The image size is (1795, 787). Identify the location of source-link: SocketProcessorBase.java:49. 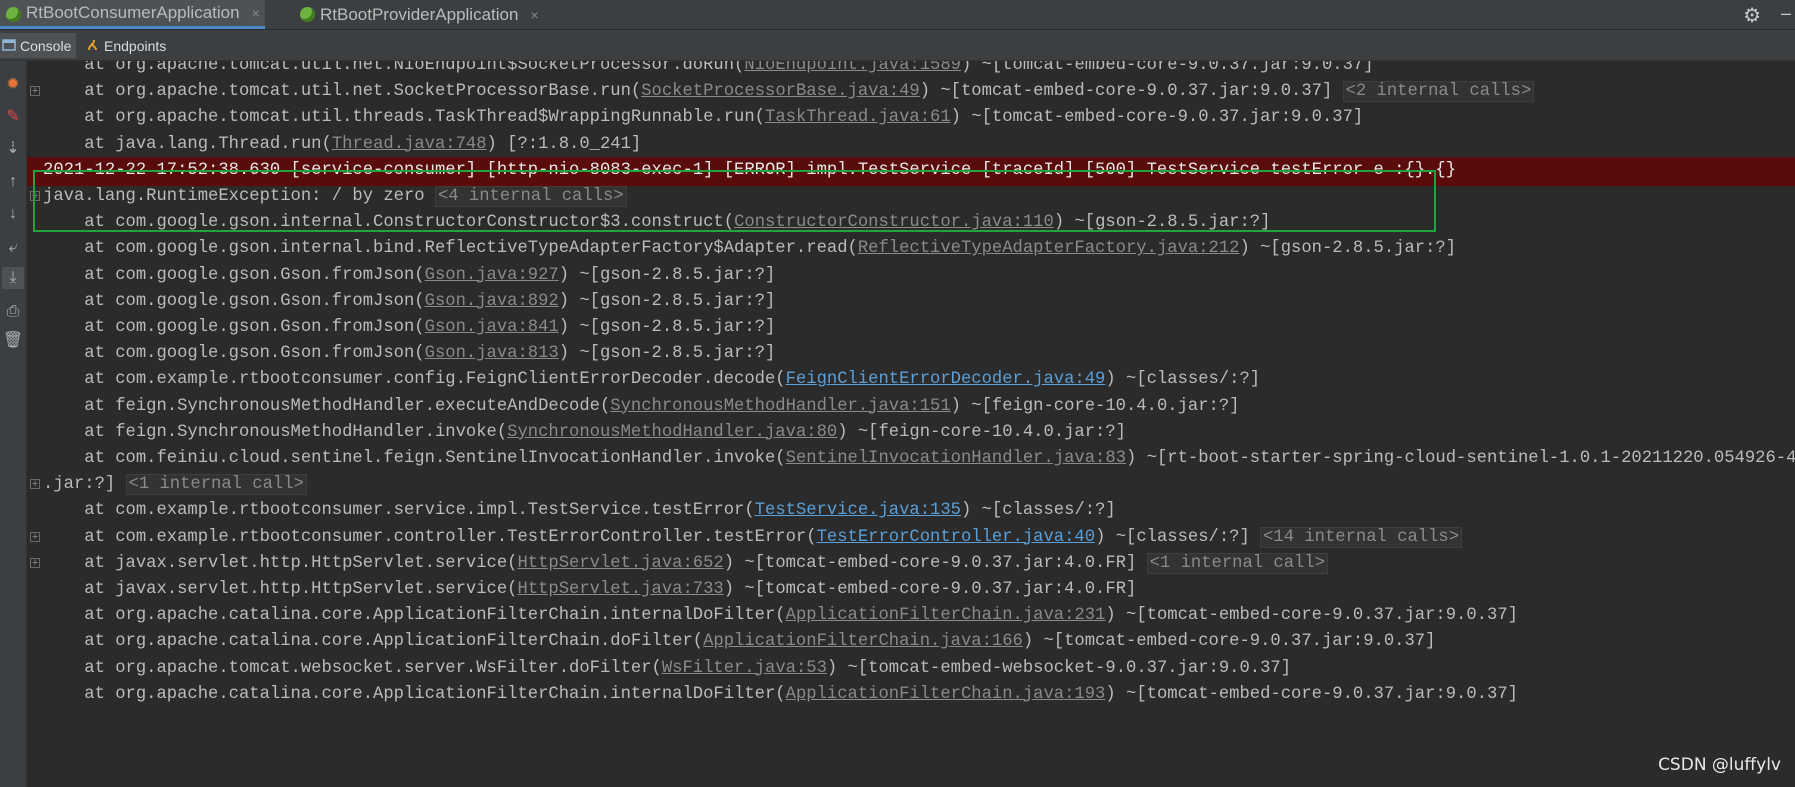
(780, 91).